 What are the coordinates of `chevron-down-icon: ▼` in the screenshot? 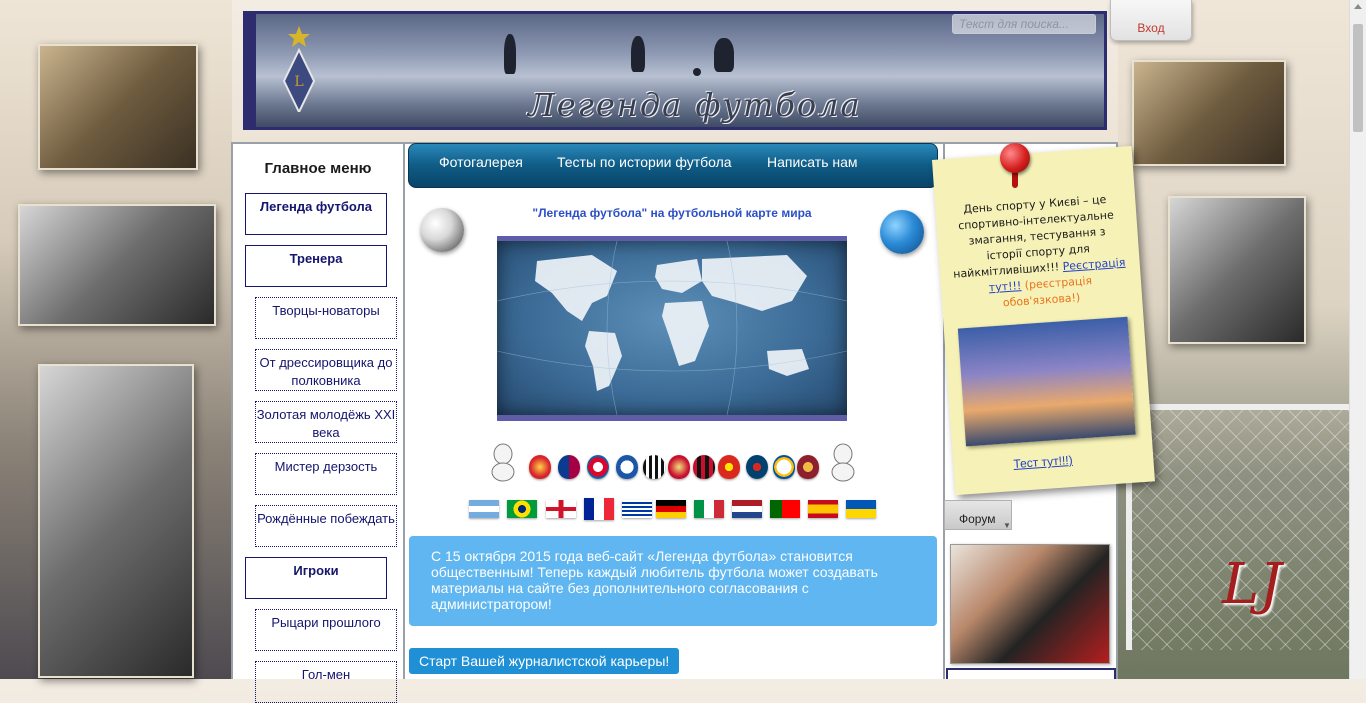 It's located at (1007, 525).